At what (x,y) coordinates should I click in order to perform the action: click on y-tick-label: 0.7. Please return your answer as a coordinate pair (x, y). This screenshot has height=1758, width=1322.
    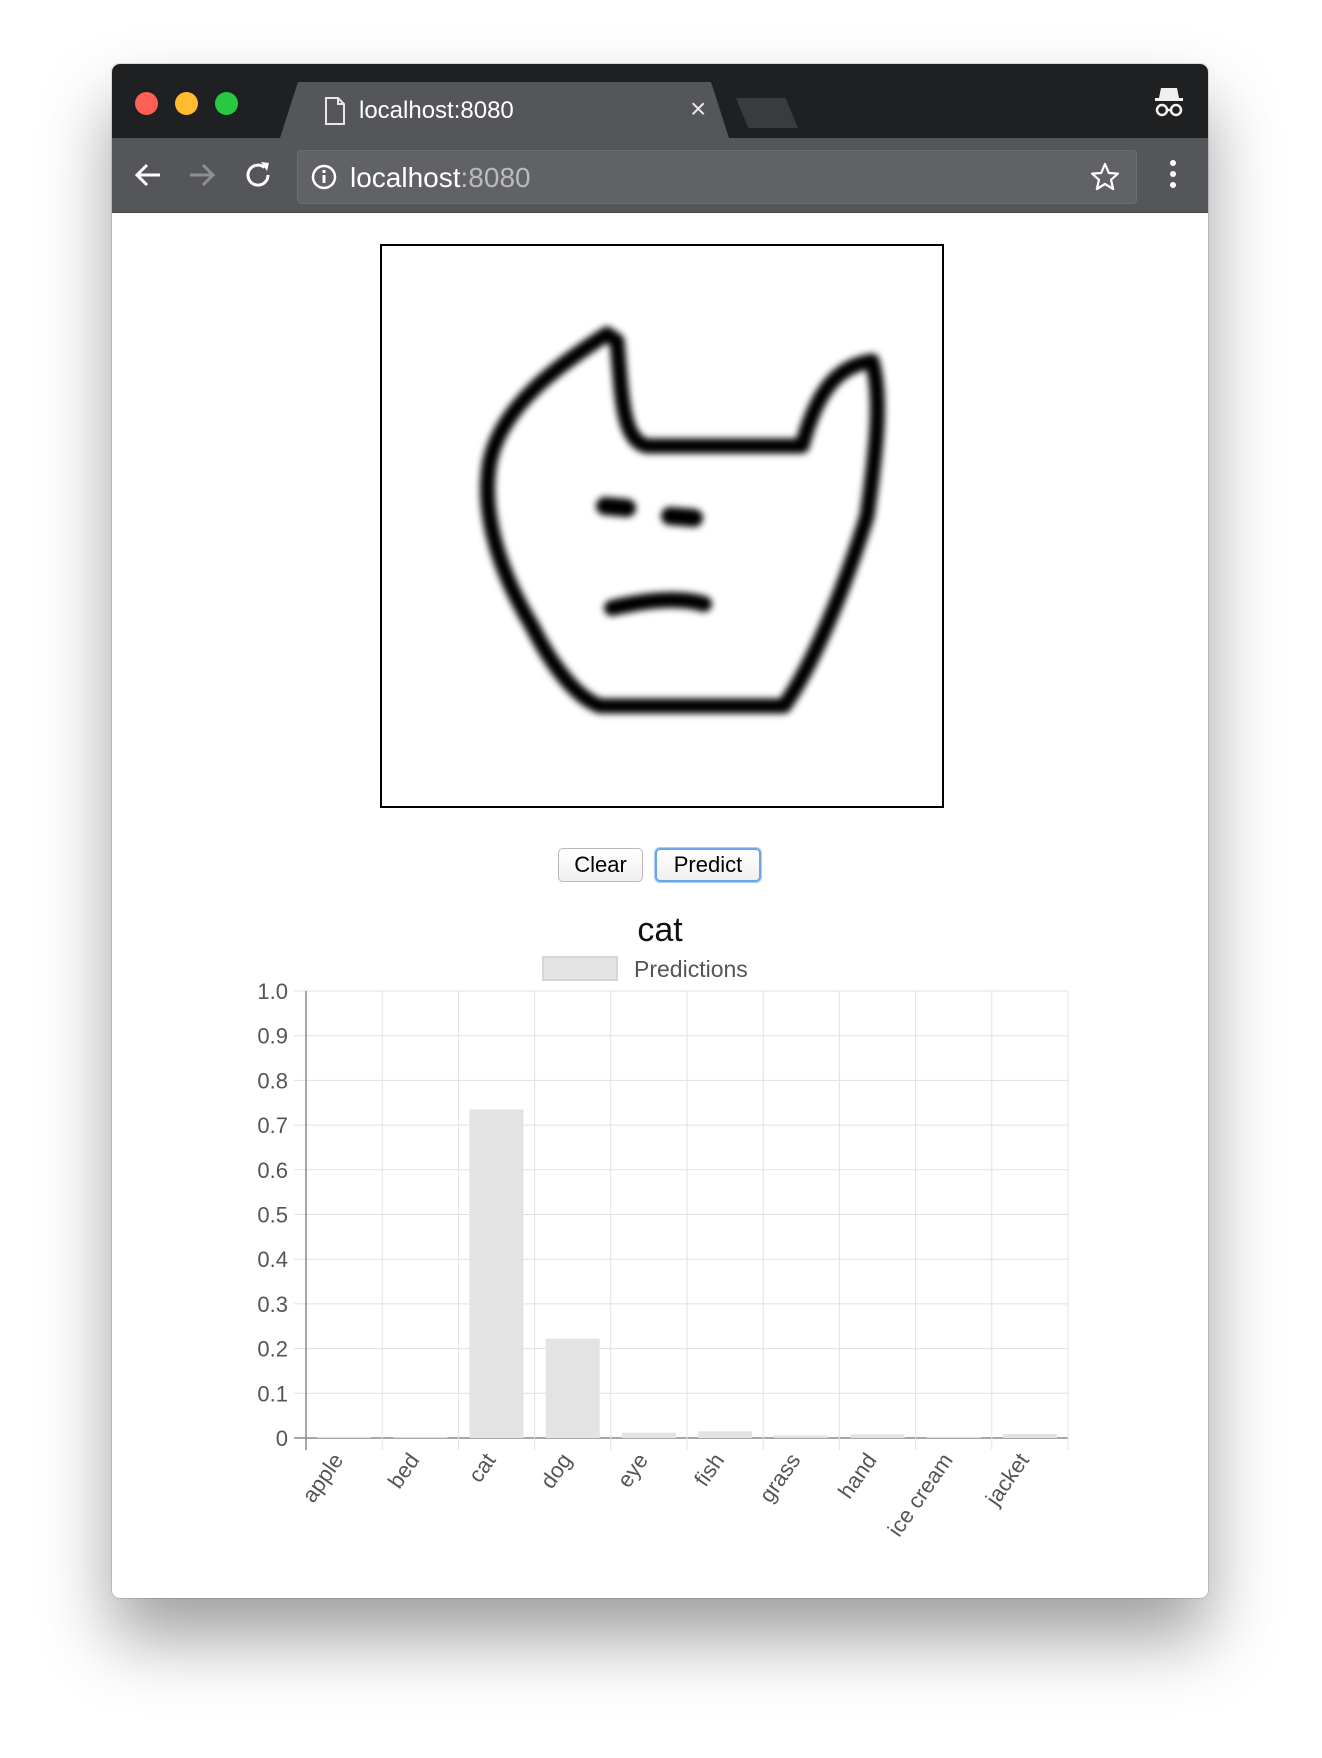
    Looking at the image, I should click on (272, 1125).